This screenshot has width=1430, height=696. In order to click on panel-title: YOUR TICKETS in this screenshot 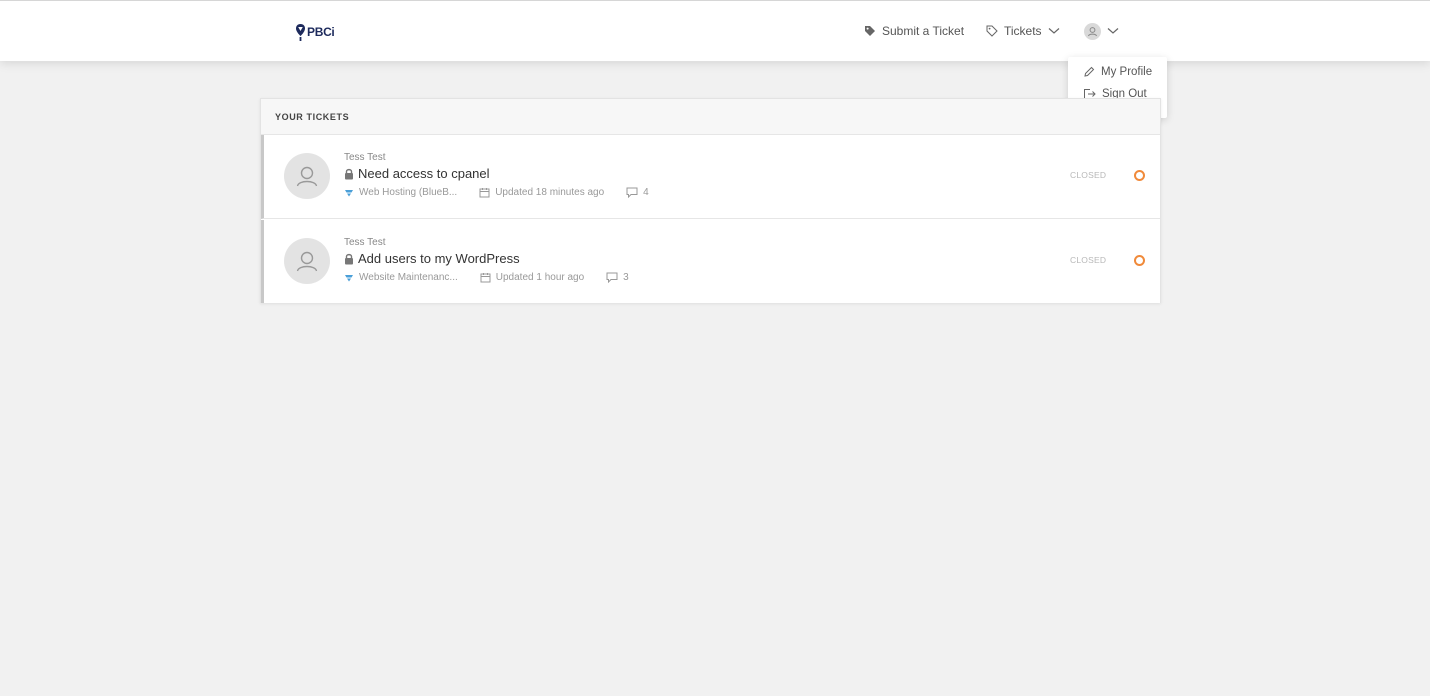, I will do `click(312, 117)`.